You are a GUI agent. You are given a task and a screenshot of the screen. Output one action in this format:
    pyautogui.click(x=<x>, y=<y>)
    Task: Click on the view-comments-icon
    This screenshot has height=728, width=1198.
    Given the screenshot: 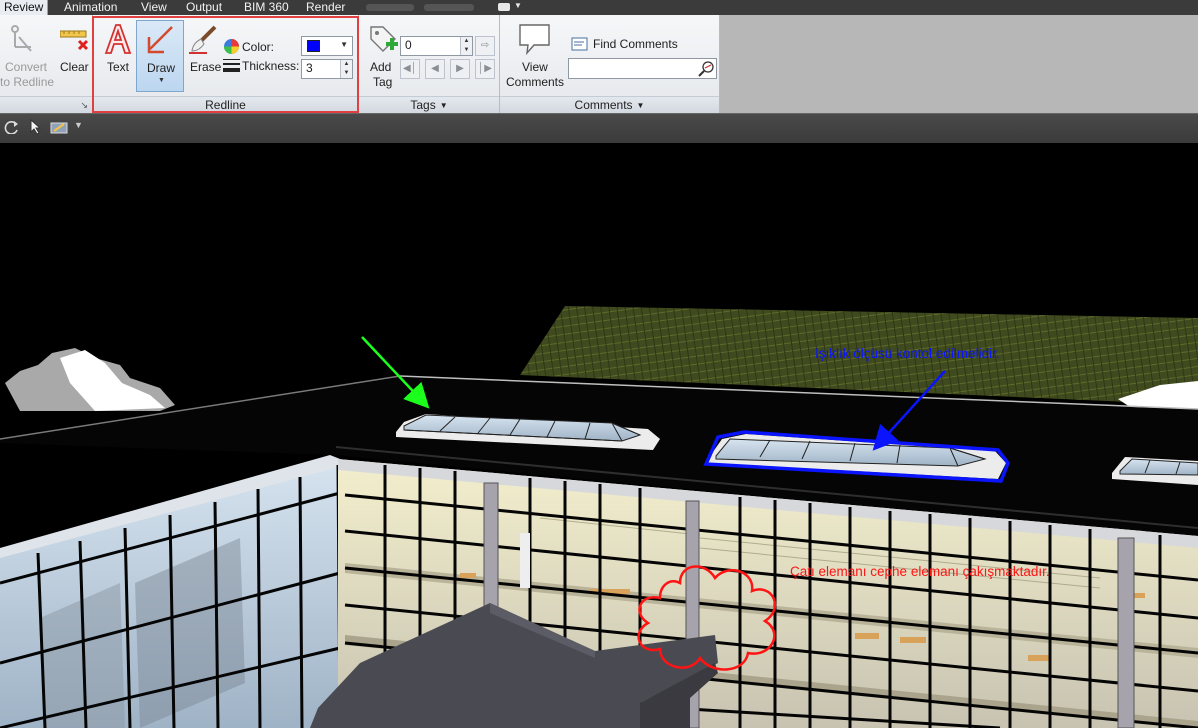 What is the action you would take?
    pyautogui.click(x=535, y=39)
    